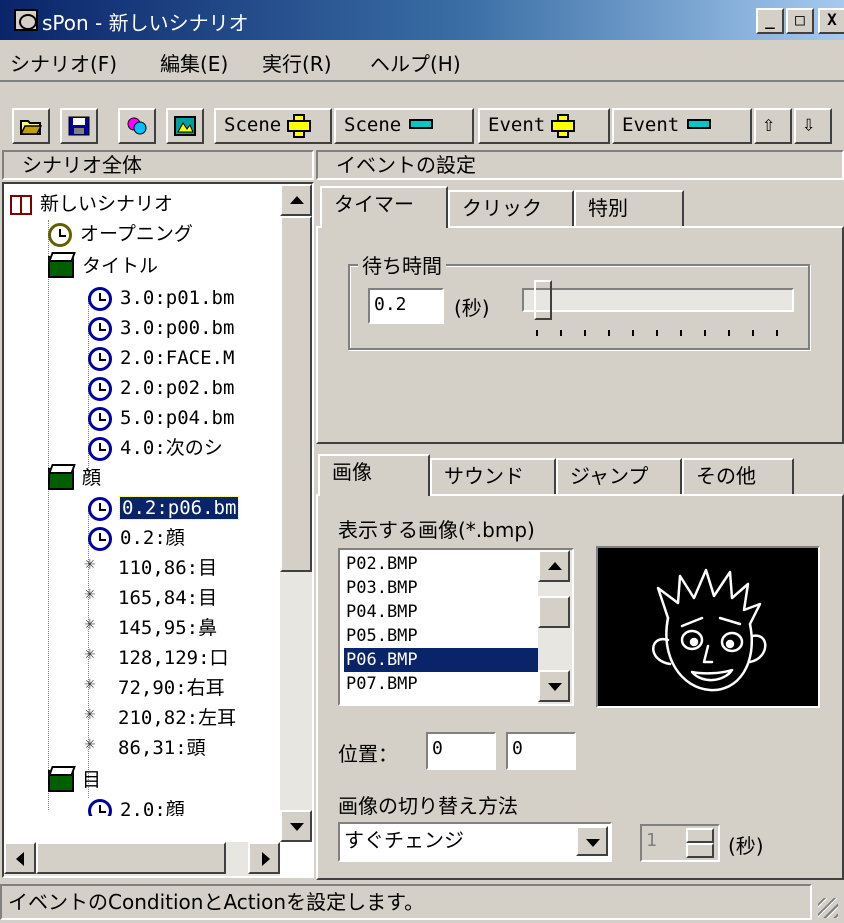 Image resolution: width=844 pixels, height=923 pixels. I want to click on book-icon, so click(21, 204).